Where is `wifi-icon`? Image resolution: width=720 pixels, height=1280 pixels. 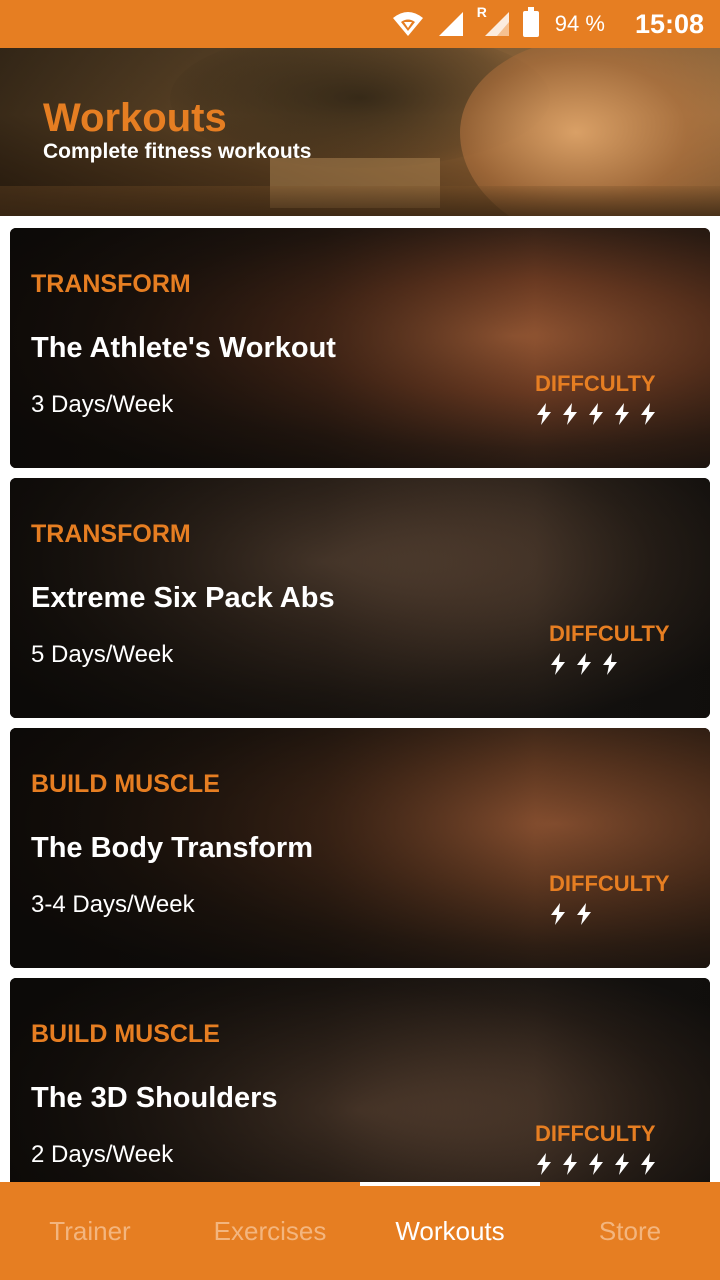 wifi-icon is located at coordinates (407, 24).